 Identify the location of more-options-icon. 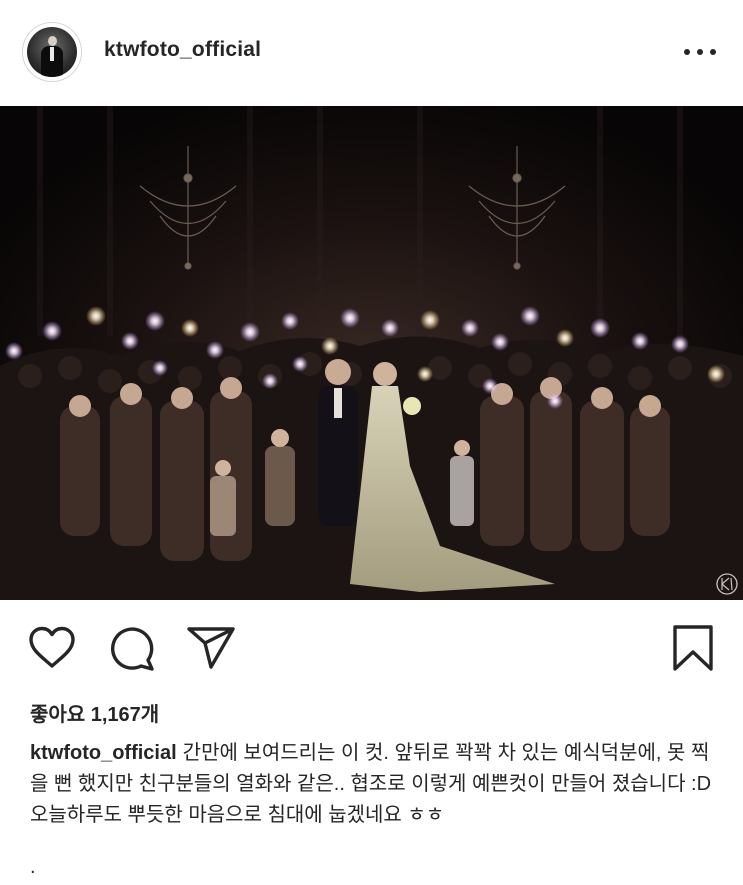
(700, 52).